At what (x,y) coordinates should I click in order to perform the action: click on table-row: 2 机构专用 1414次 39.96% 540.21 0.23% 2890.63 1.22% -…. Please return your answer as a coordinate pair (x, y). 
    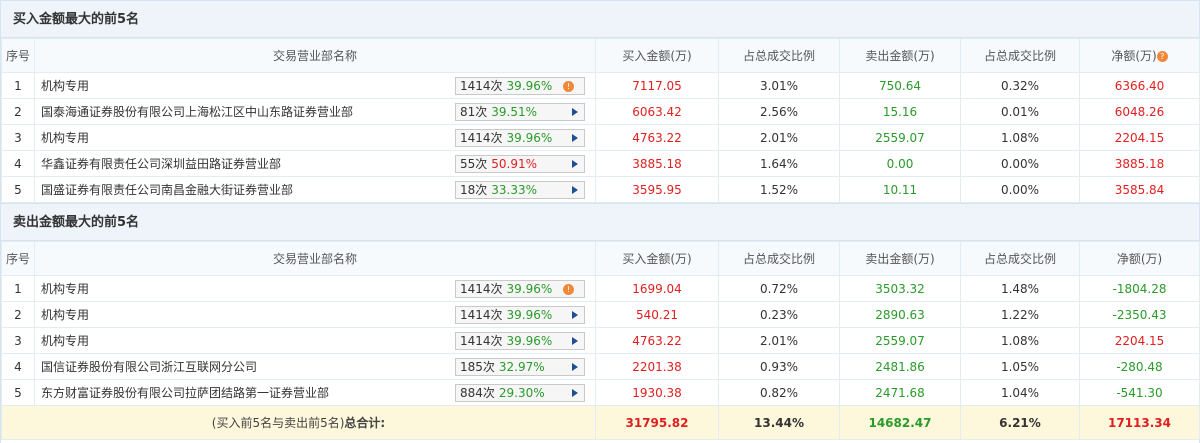
    Looking at the image, I should click on (600, 314).